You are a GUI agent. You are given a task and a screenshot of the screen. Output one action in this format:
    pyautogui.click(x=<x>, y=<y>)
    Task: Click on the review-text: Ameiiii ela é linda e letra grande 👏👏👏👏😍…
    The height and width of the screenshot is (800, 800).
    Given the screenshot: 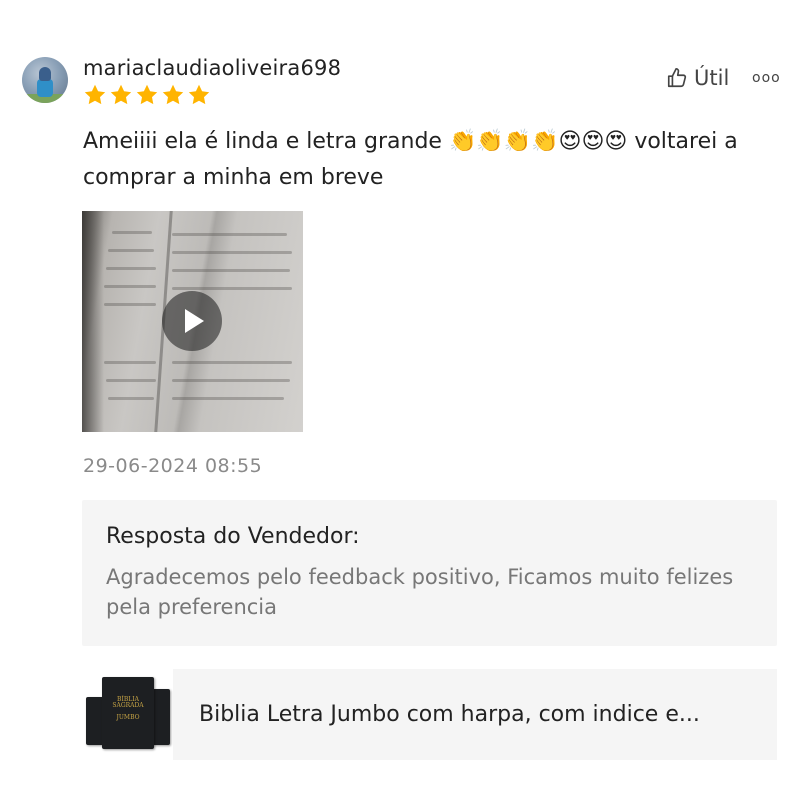 What is the action you would take?
    pyautogui.click(x=410, y=159)
    